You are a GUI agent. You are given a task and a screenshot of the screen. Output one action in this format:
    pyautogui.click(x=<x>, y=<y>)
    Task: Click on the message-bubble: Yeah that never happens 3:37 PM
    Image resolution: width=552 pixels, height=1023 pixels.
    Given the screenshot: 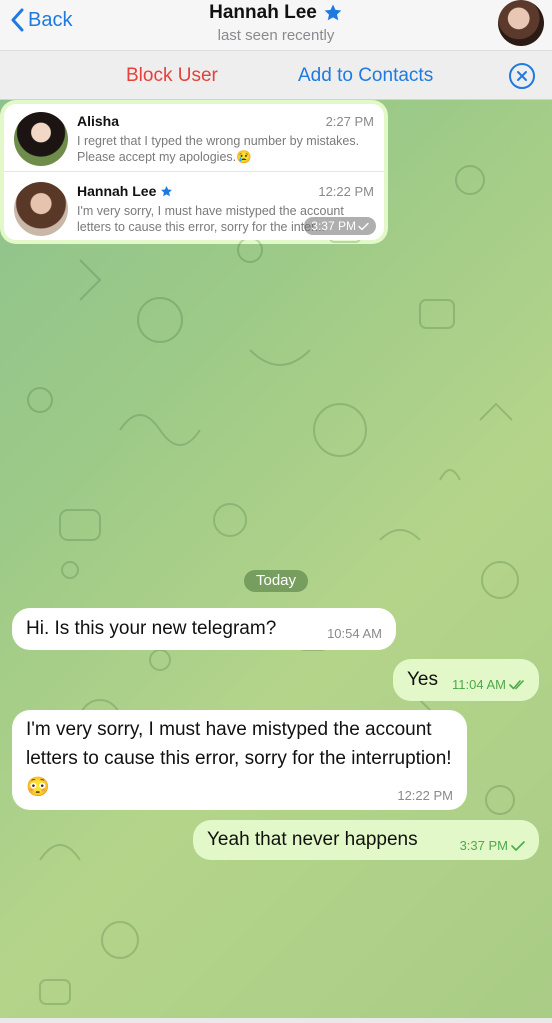 What is the action you would take?
    pyautogui.click(x=366, y=840)
    